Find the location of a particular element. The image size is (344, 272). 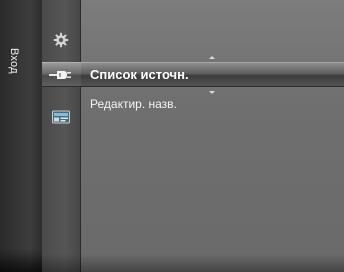

menu-title-strip: Вход is located at coordinates (21, 136).